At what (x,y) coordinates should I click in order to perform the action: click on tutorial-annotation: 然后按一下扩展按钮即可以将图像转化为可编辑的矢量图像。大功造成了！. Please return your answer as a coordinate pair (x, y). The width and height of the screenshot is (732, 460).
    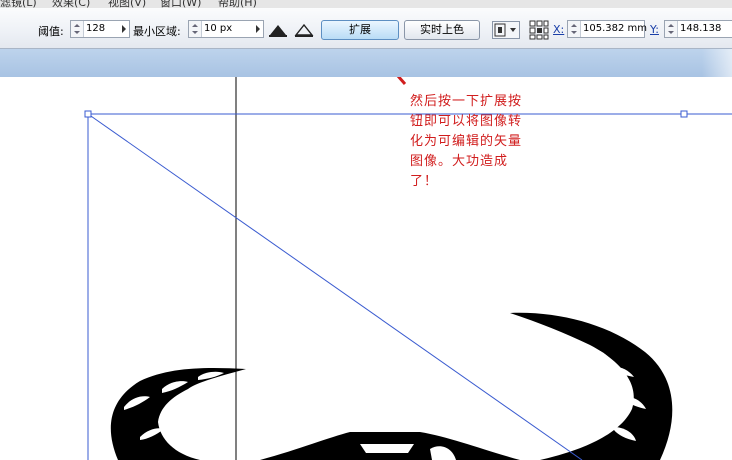
    Looking at the image, I should click on (466, 141).